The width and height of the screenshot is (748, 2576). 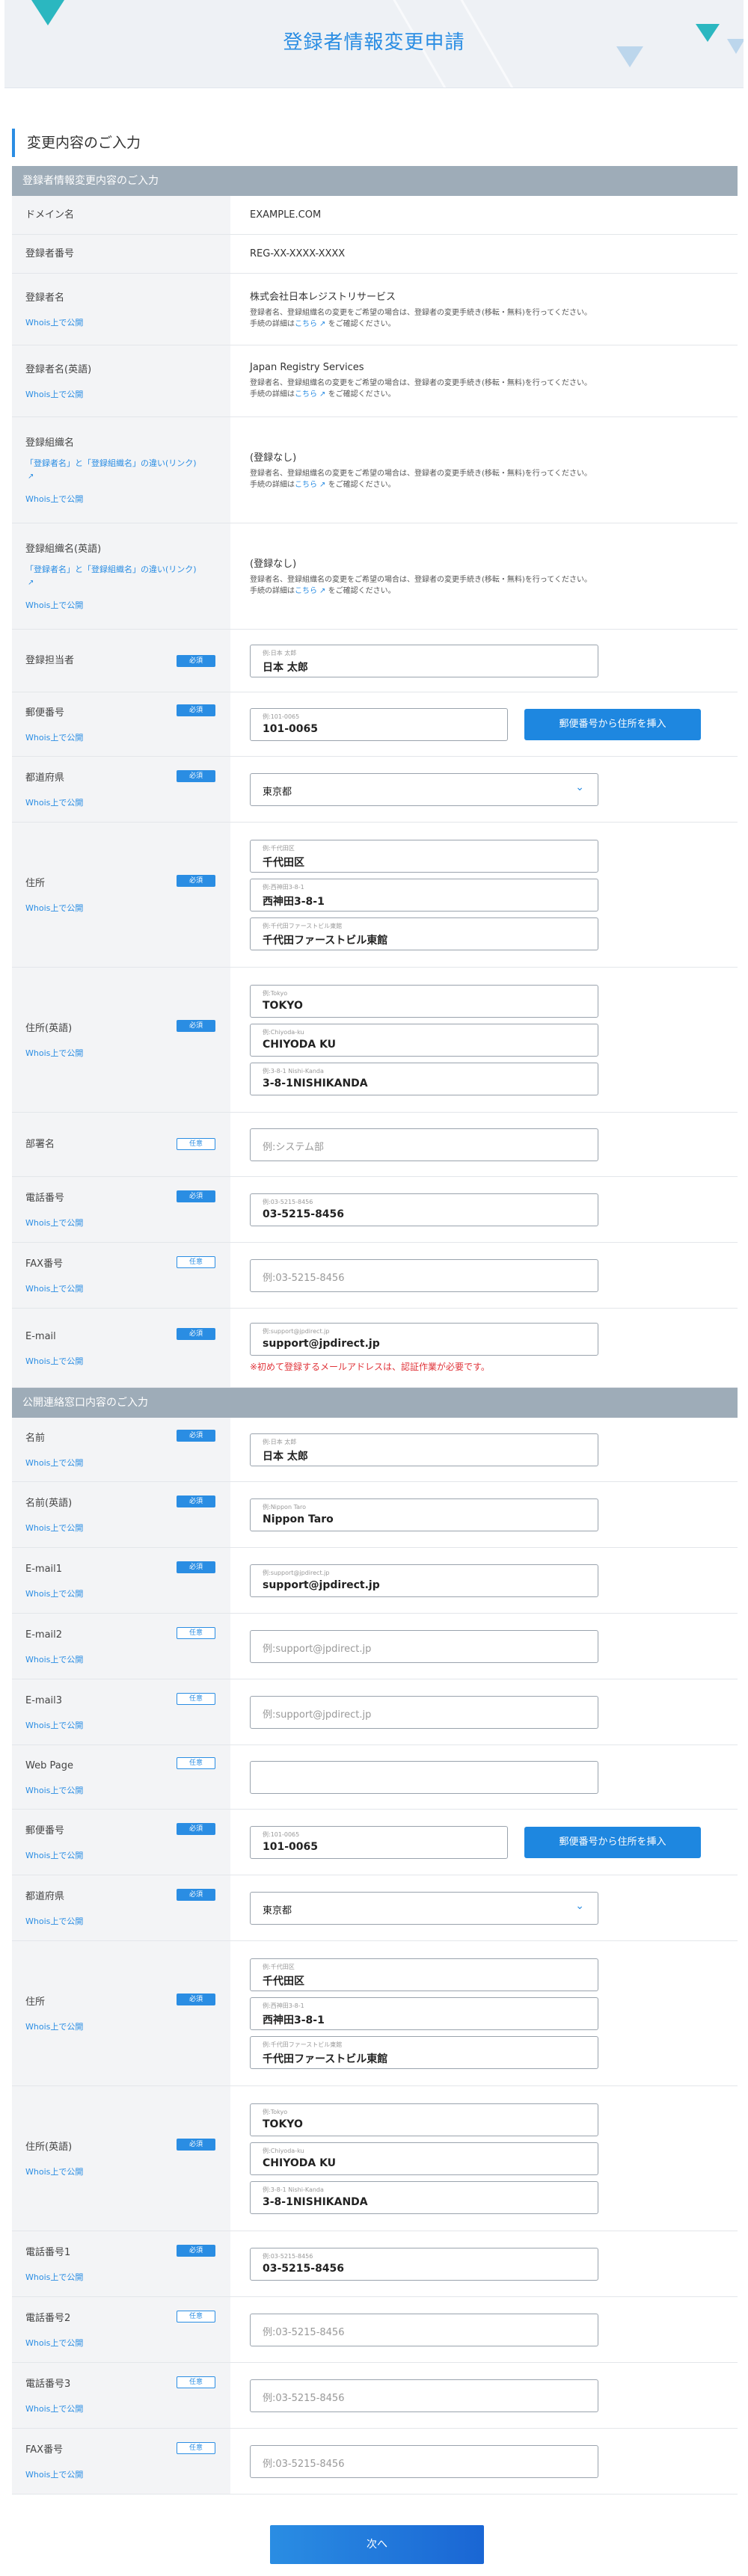 I want to click on public-address-line1-input: 例:千代田区 千代田区, so click(x=424, y=1974).